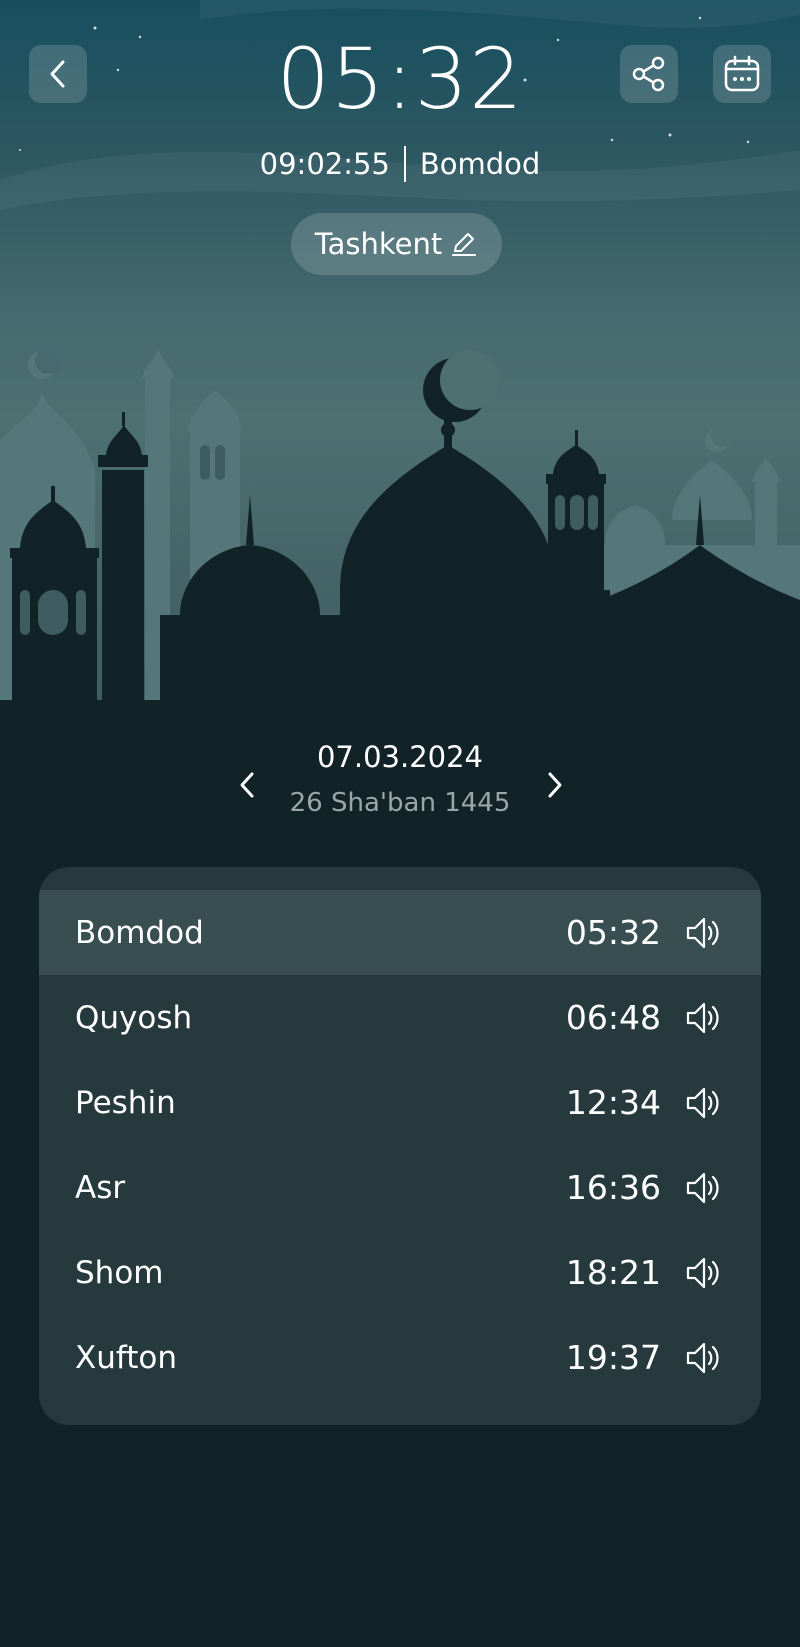  What do you see at coordinates (400, 1357) in the screenshot?
I see `prayer-row-xufton: Xufton 19:37` at bounding box center [400, 1357].